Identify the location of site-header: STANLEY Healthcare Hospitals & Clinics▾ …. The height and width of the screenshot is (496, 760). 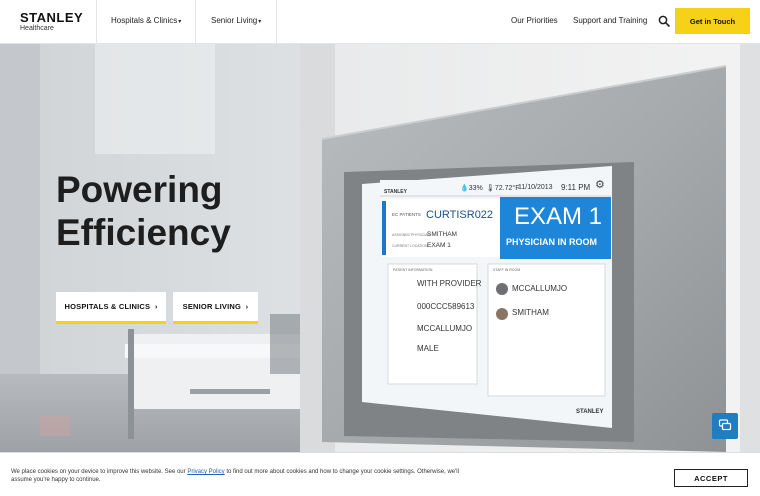
(380, 22).